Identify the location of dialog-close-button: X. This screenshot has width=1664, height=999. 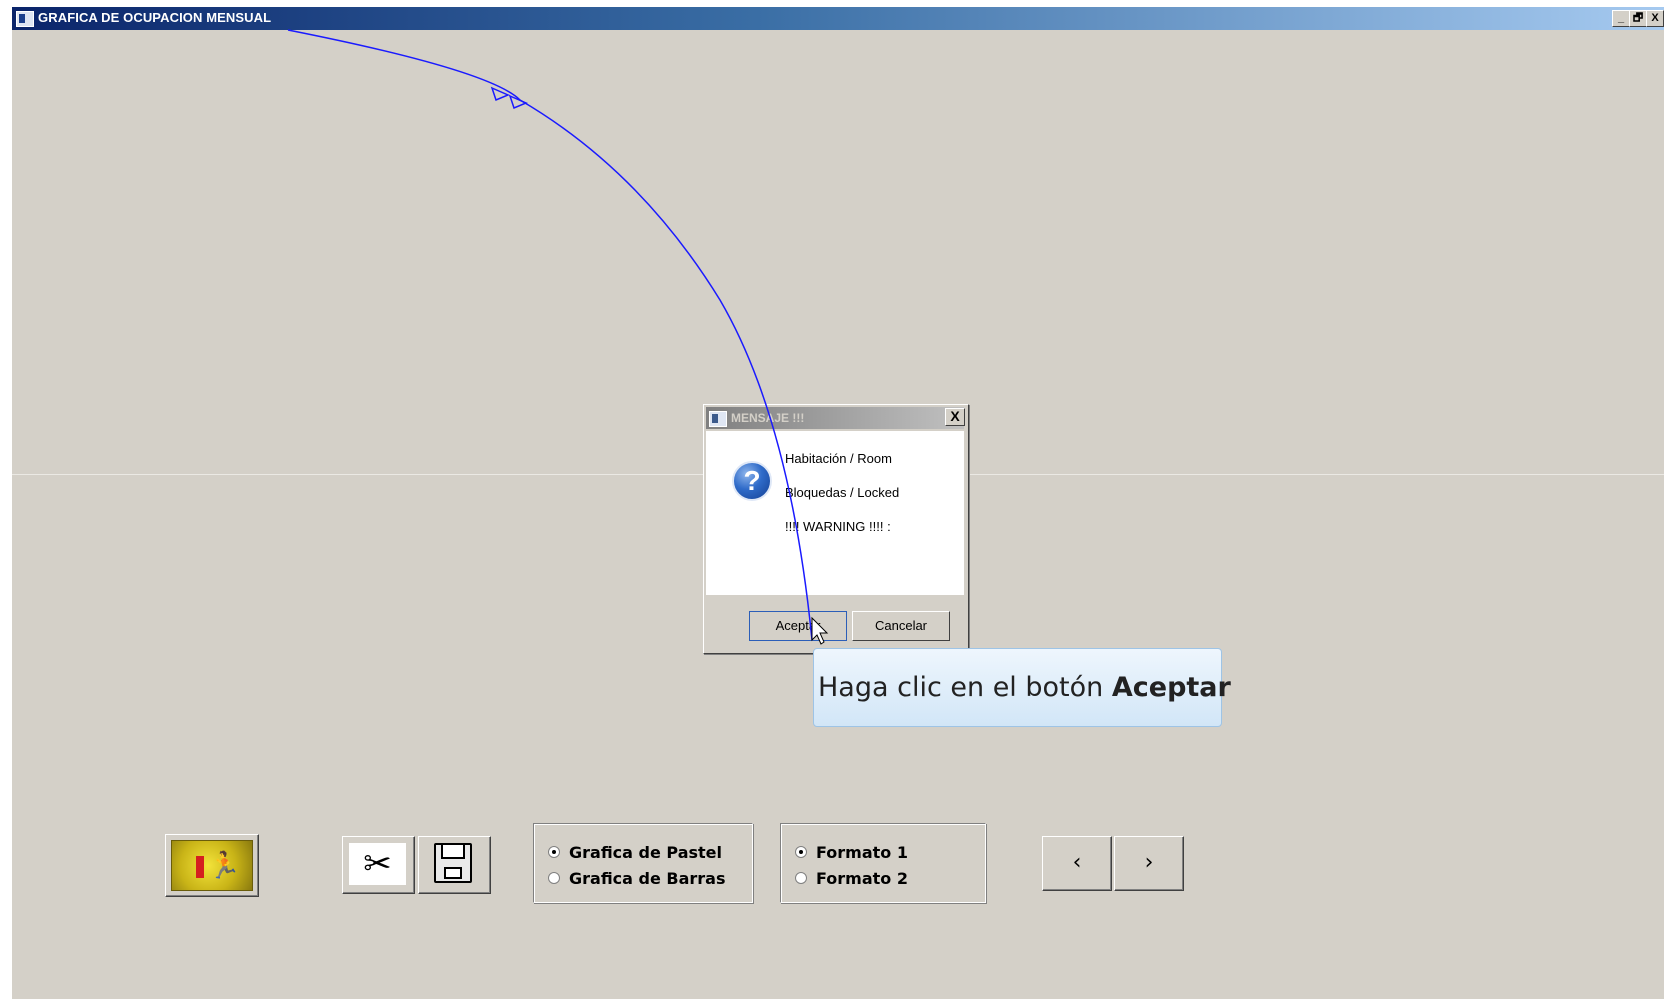
(955, 417).